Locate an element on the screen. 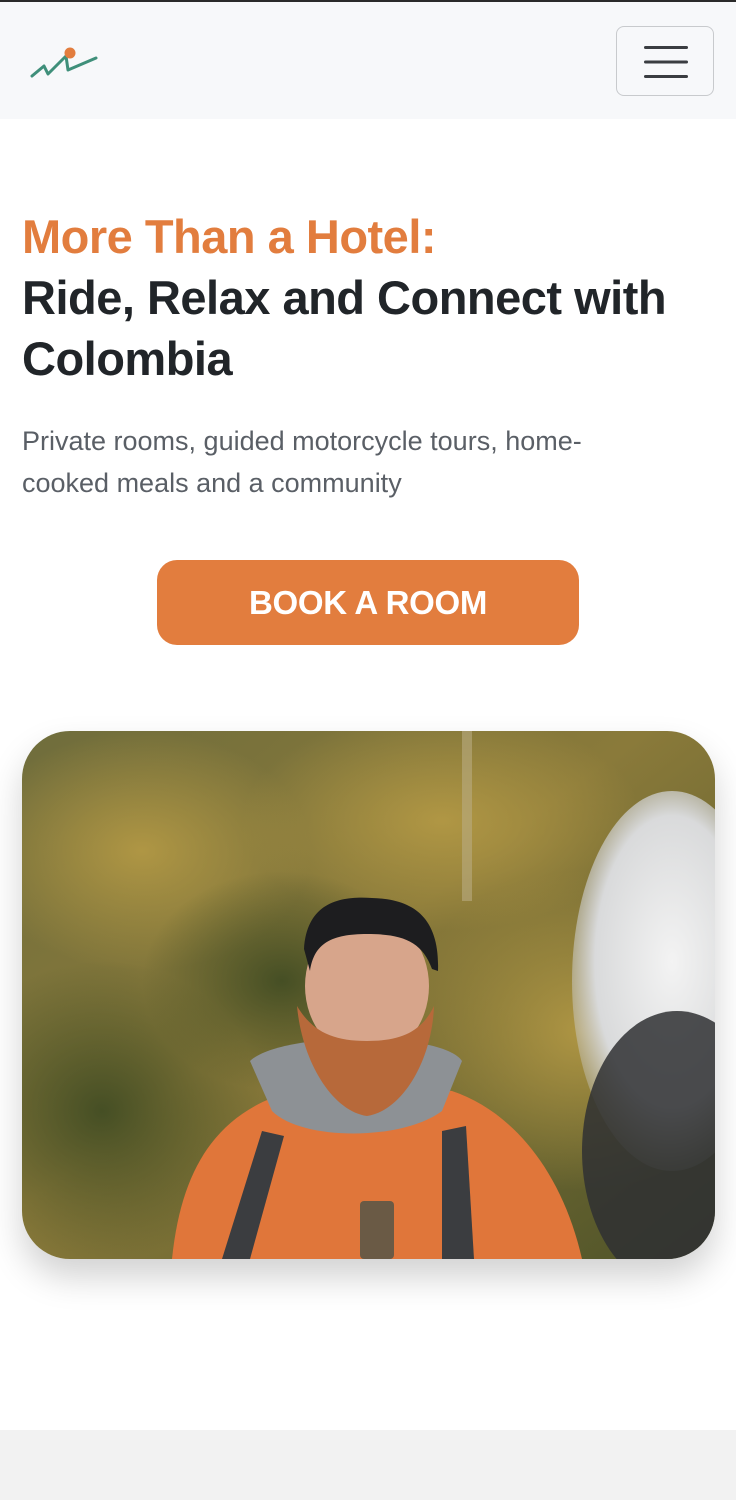 The height and width of the screenshot is (1500, 736). hero-title-accent: More Than a Hotel: is located at coordinates (229, 236).